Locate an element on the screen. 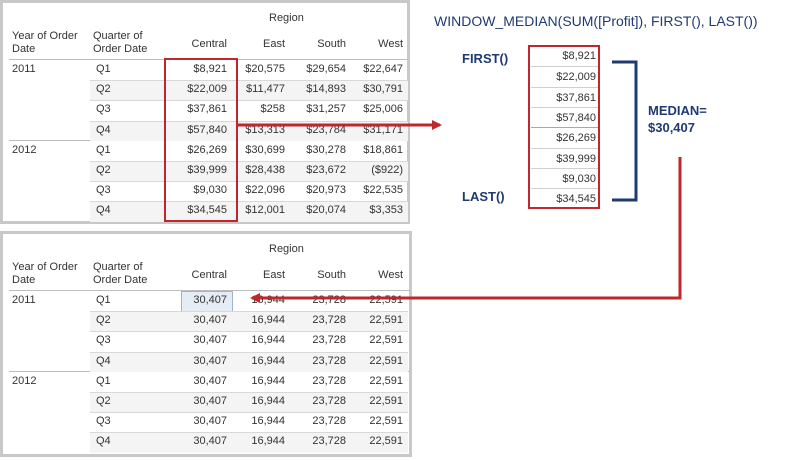  median-bracket is located at coordinates (625, 131).